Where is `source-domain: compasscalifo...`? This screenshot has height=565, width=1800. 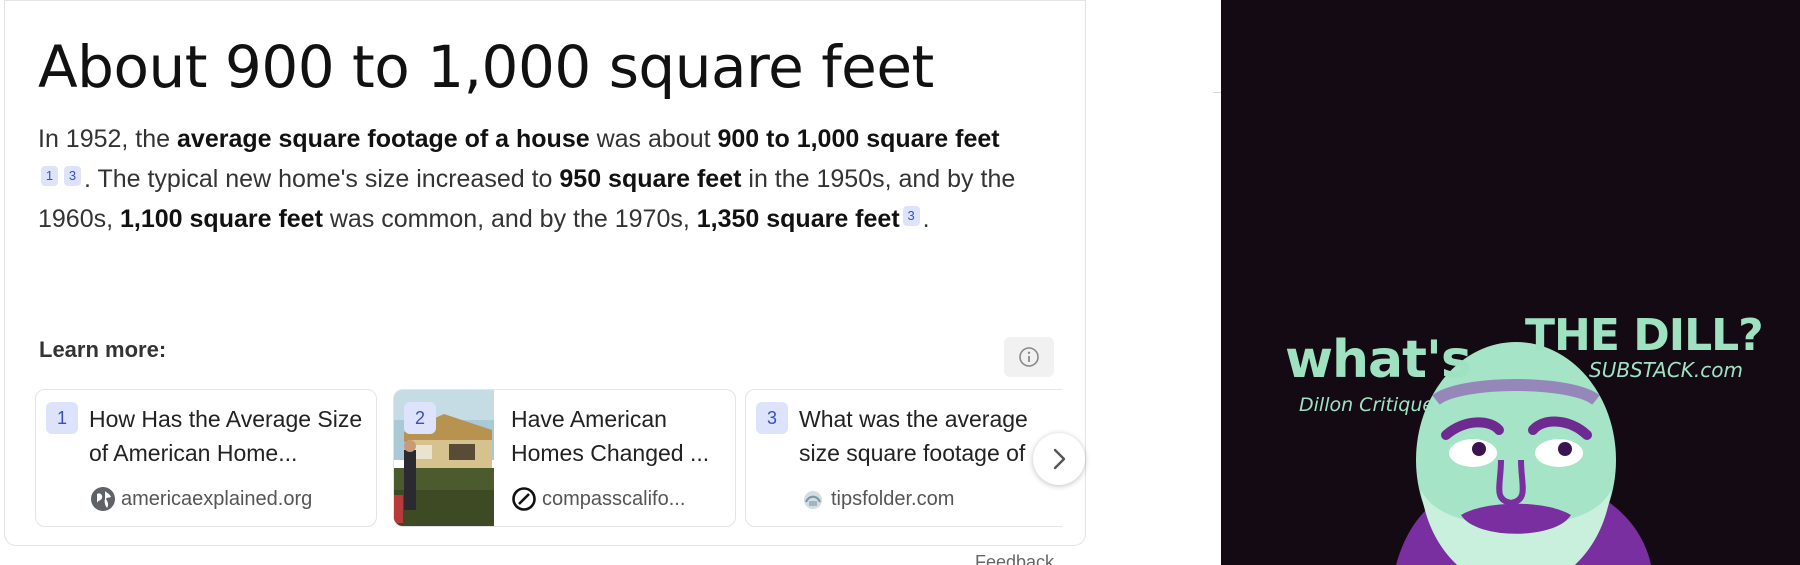 source-domain: compasscalifo... is located at coordinates (614, 498).